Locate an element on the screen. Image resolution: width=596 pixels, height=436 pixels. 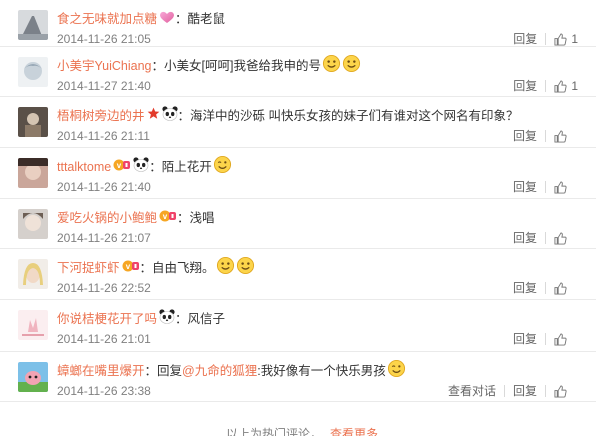
comment-actions: 查看对话 回复 is located at coordinates (513, 391).